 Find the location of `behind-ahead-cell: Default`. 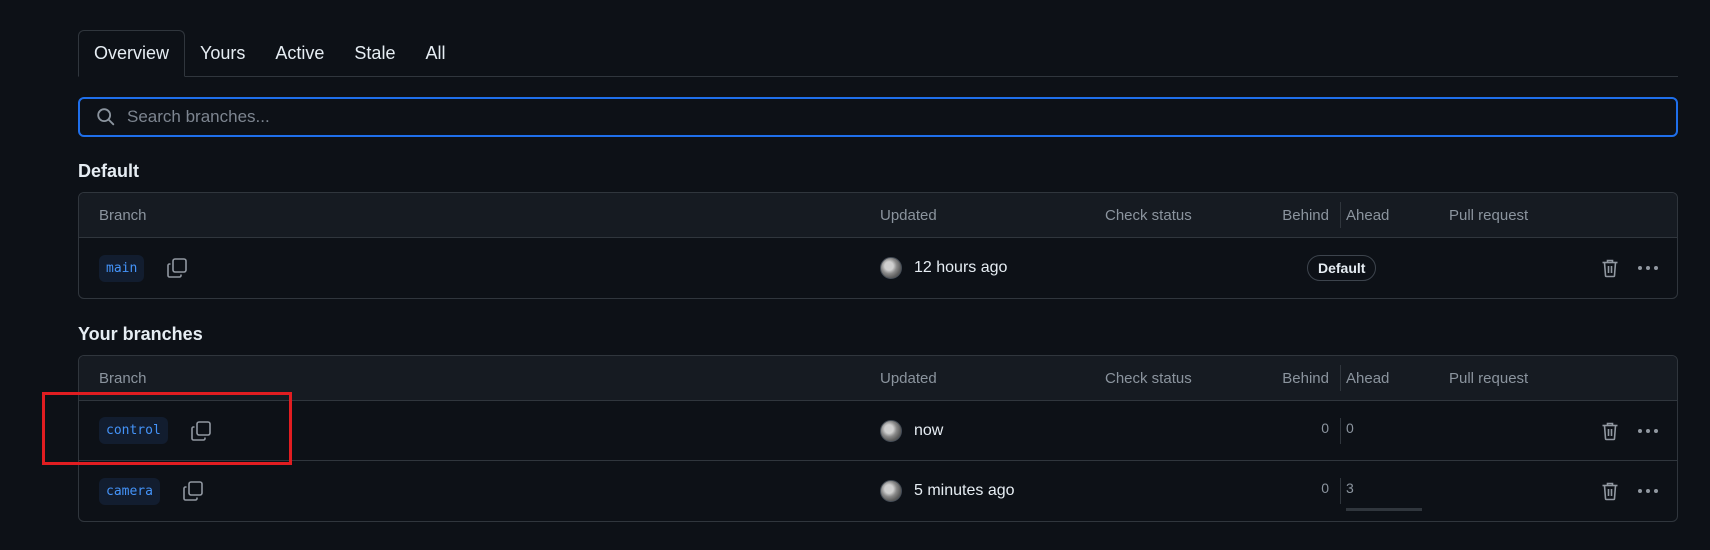

behind-ahead-cell: Default is located at coordinates (1342, 268).